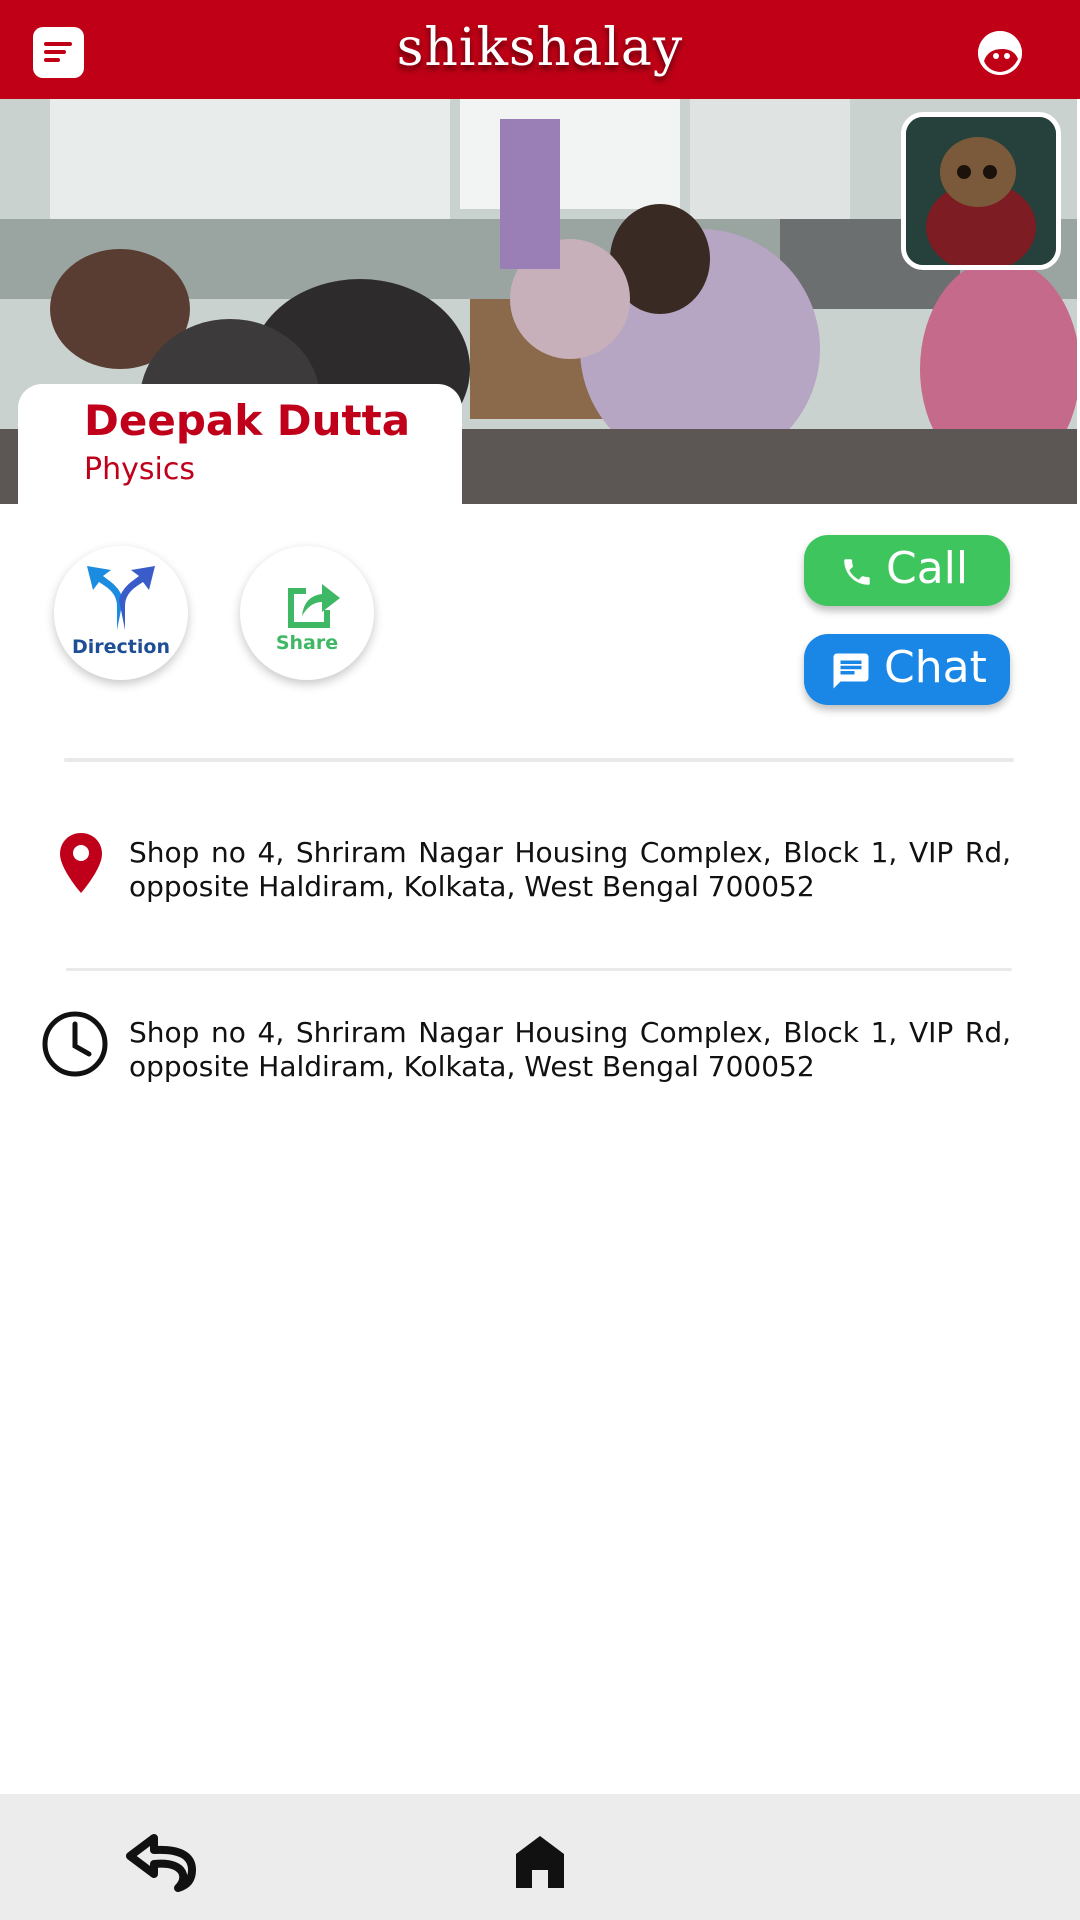 This screenshot has height=1920, width=1080. What do you see at coordinates (121, 598) in the screenshot?
I see `direction-icon` at bounding box center [121, 598].